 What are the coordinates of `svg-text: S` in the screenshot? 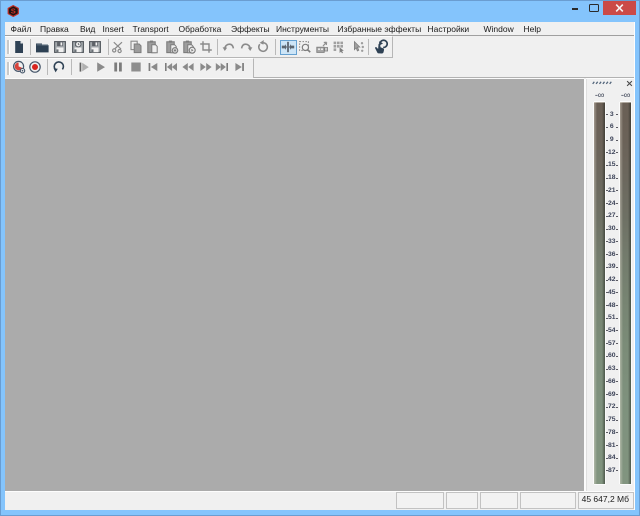 It's located at (13, 10).